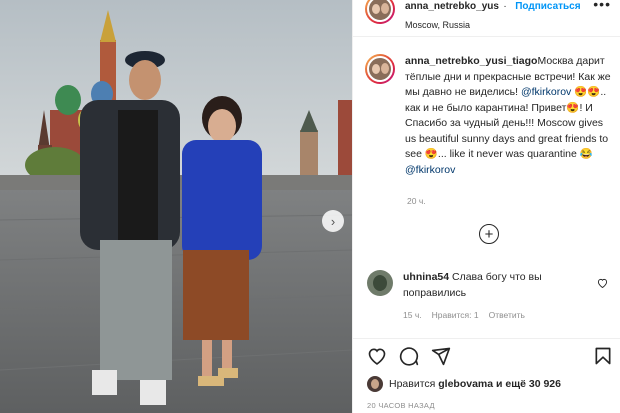 The width and height of the screenshot is (620, 413). What do you see at coordinates (380, 12) in the screenshot?
I see `author-avatar` at bounding box center [380, 12].